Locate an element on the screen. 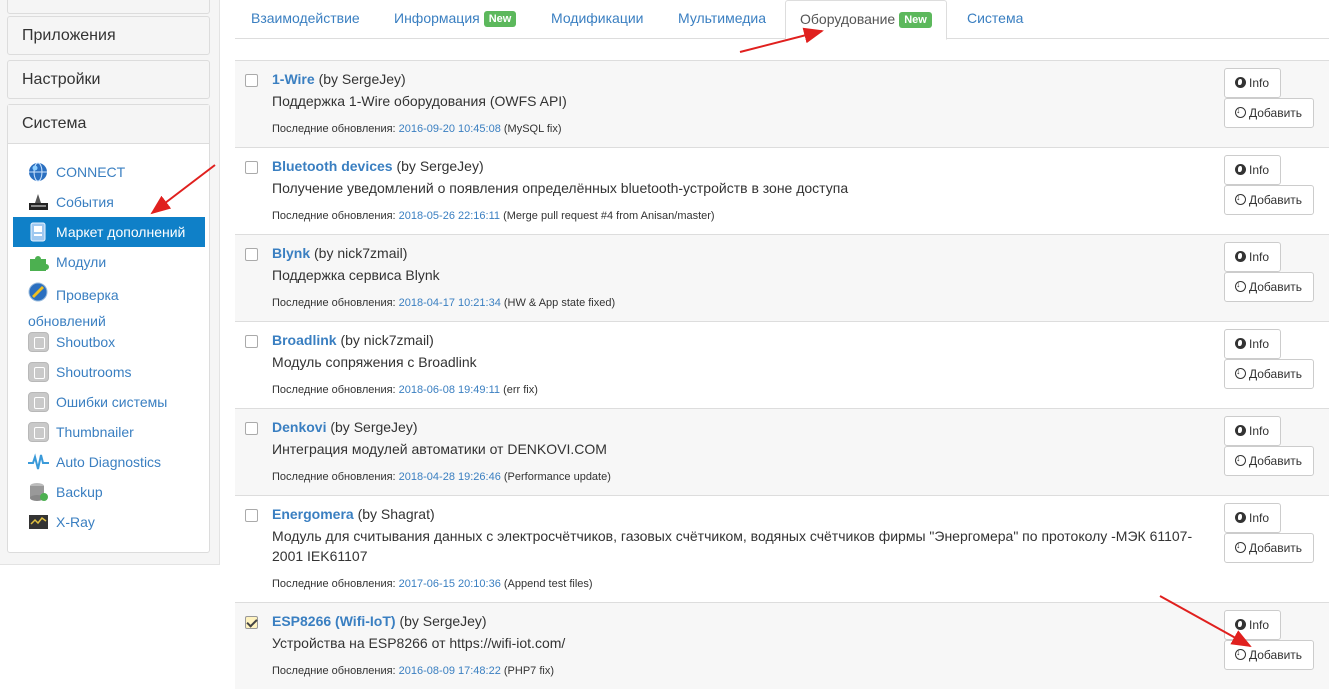 This screenshot has height=694, width=1329. update-date: 2018-04-28 19:26:46 is located at coordinates (449, 477).